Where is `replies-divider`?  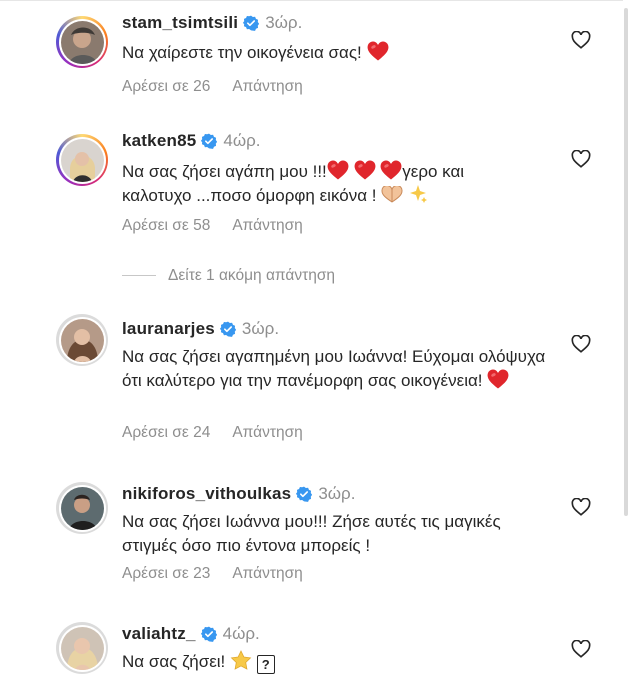
replies-divider is located at coordinates (139, 276).